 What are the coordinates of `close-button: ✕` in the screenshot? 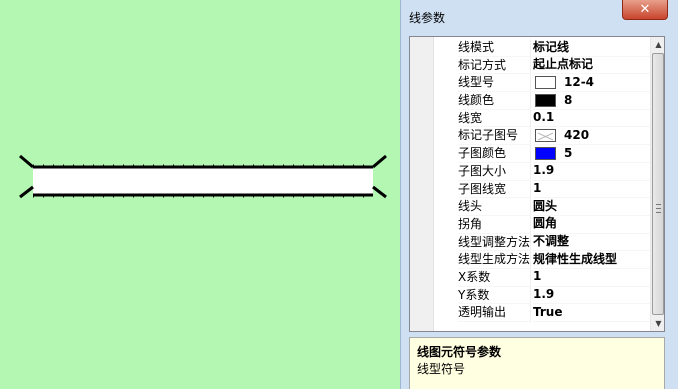 It's located at (645, 10).